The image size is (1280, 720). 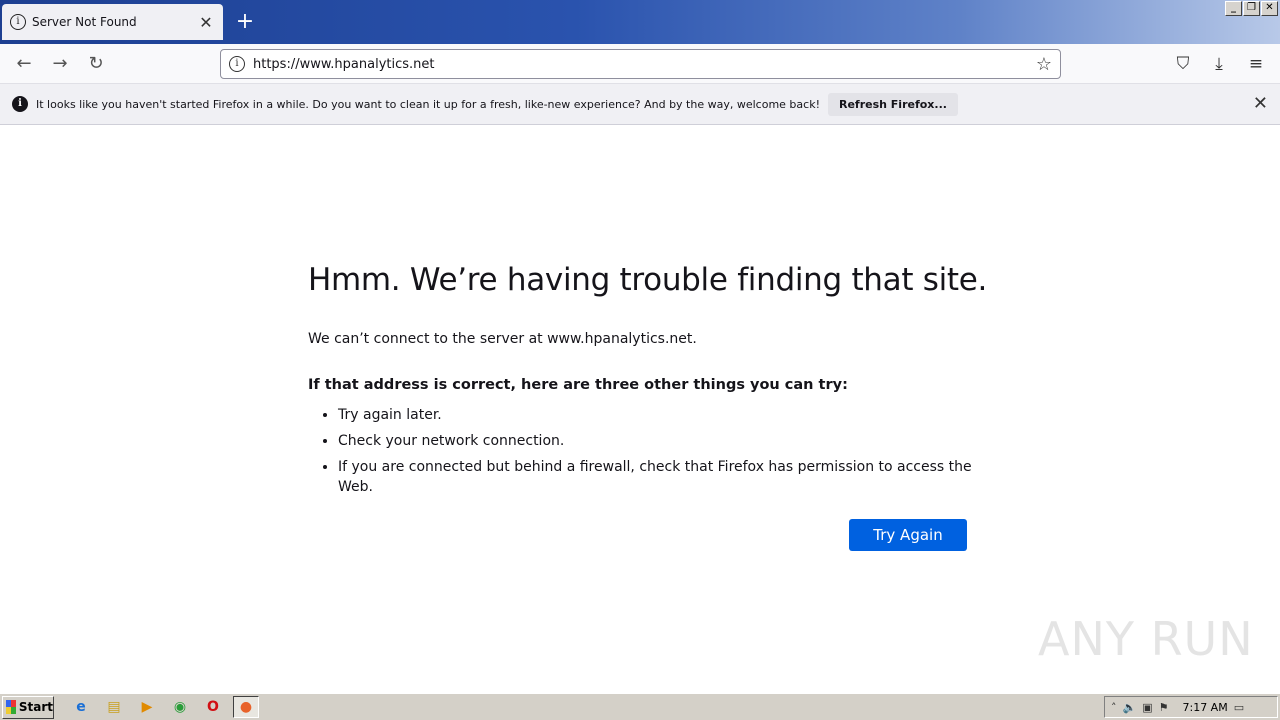 I want to click on title-bar: i Server Not Found ✕ + _ ❐ ✕, so click(x=640, y=22).